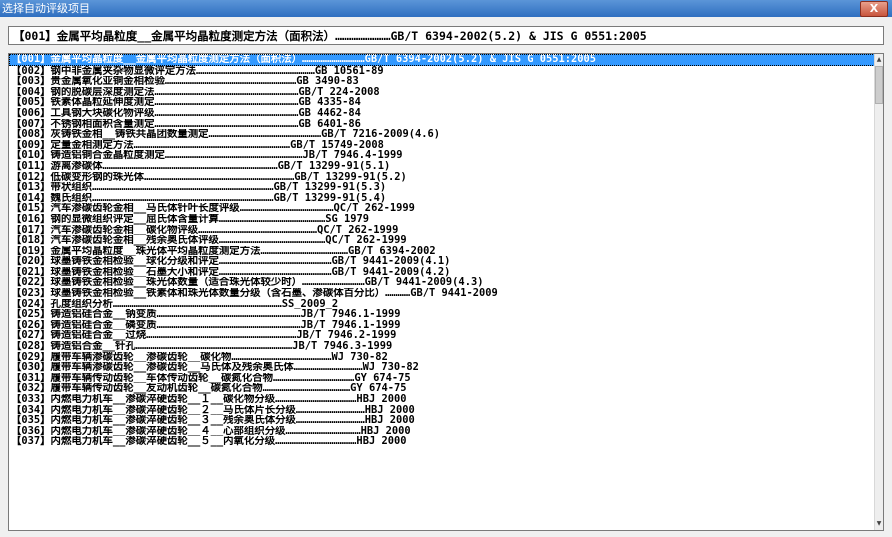 The height and width of the screenshot is (537, 892). Describe the element at coordinates (46, 8) in the screenshot. I see `window-title: 选择自动评级项目` at that location.